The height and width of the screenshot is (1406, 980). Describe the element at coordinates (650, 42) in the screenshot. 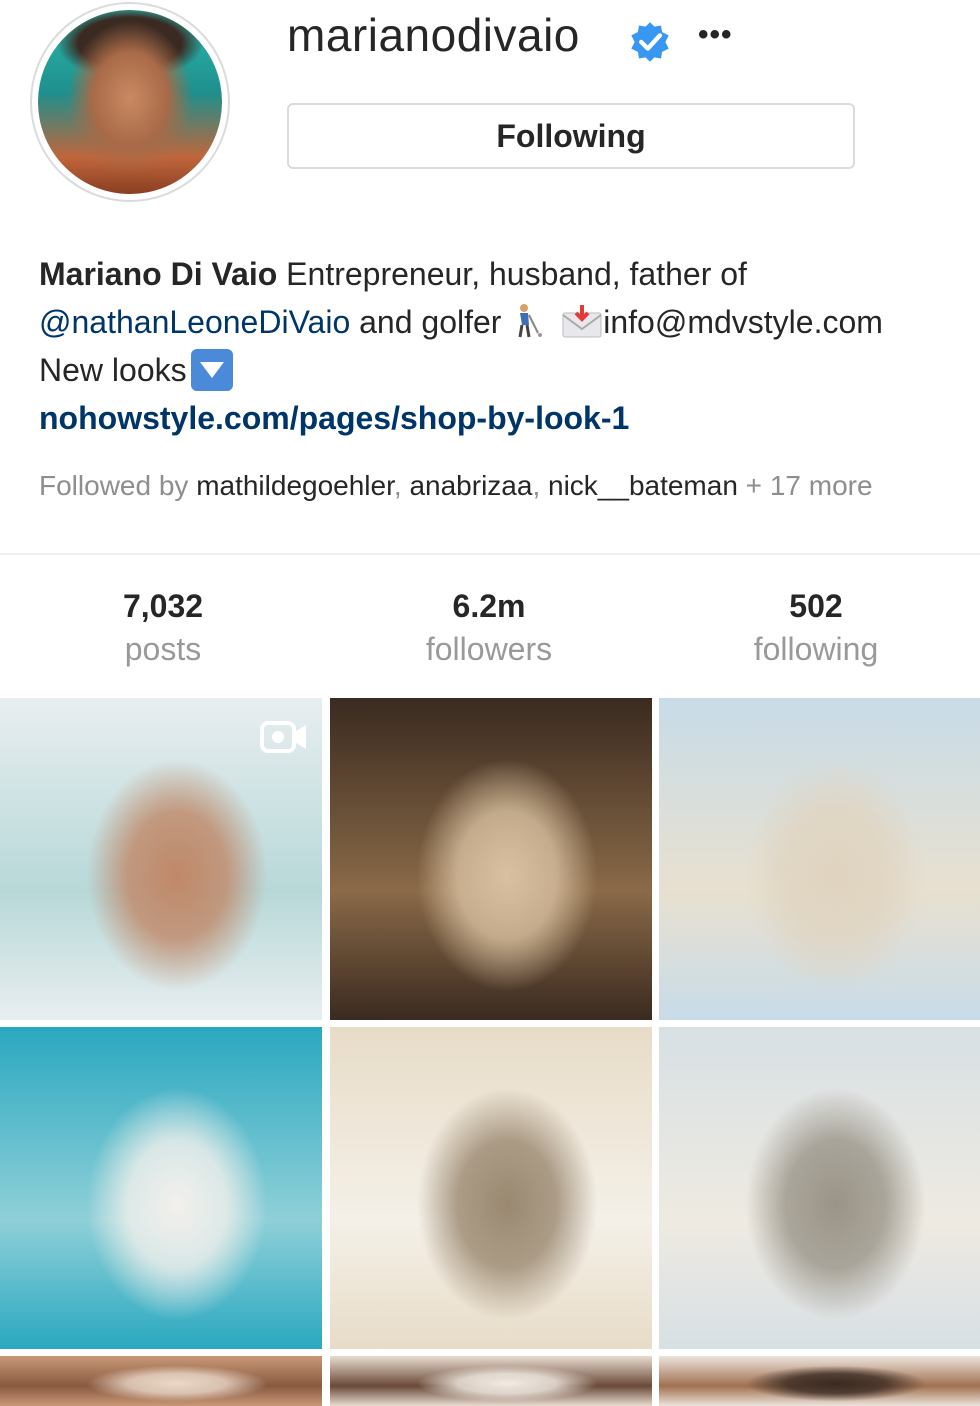

I see `verified-badge-icon` at that location.